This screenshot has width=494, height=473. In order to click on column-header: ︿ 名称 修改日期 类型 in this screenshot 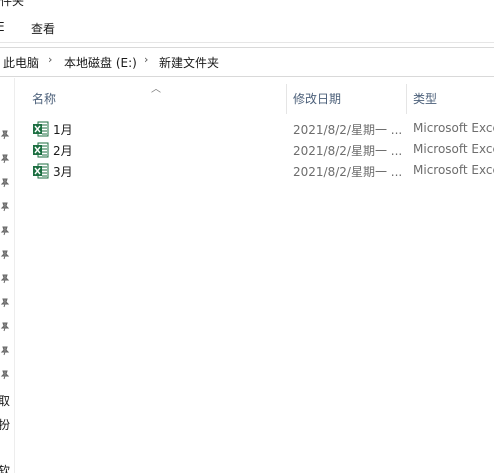, I will do `click(254, 99)`.